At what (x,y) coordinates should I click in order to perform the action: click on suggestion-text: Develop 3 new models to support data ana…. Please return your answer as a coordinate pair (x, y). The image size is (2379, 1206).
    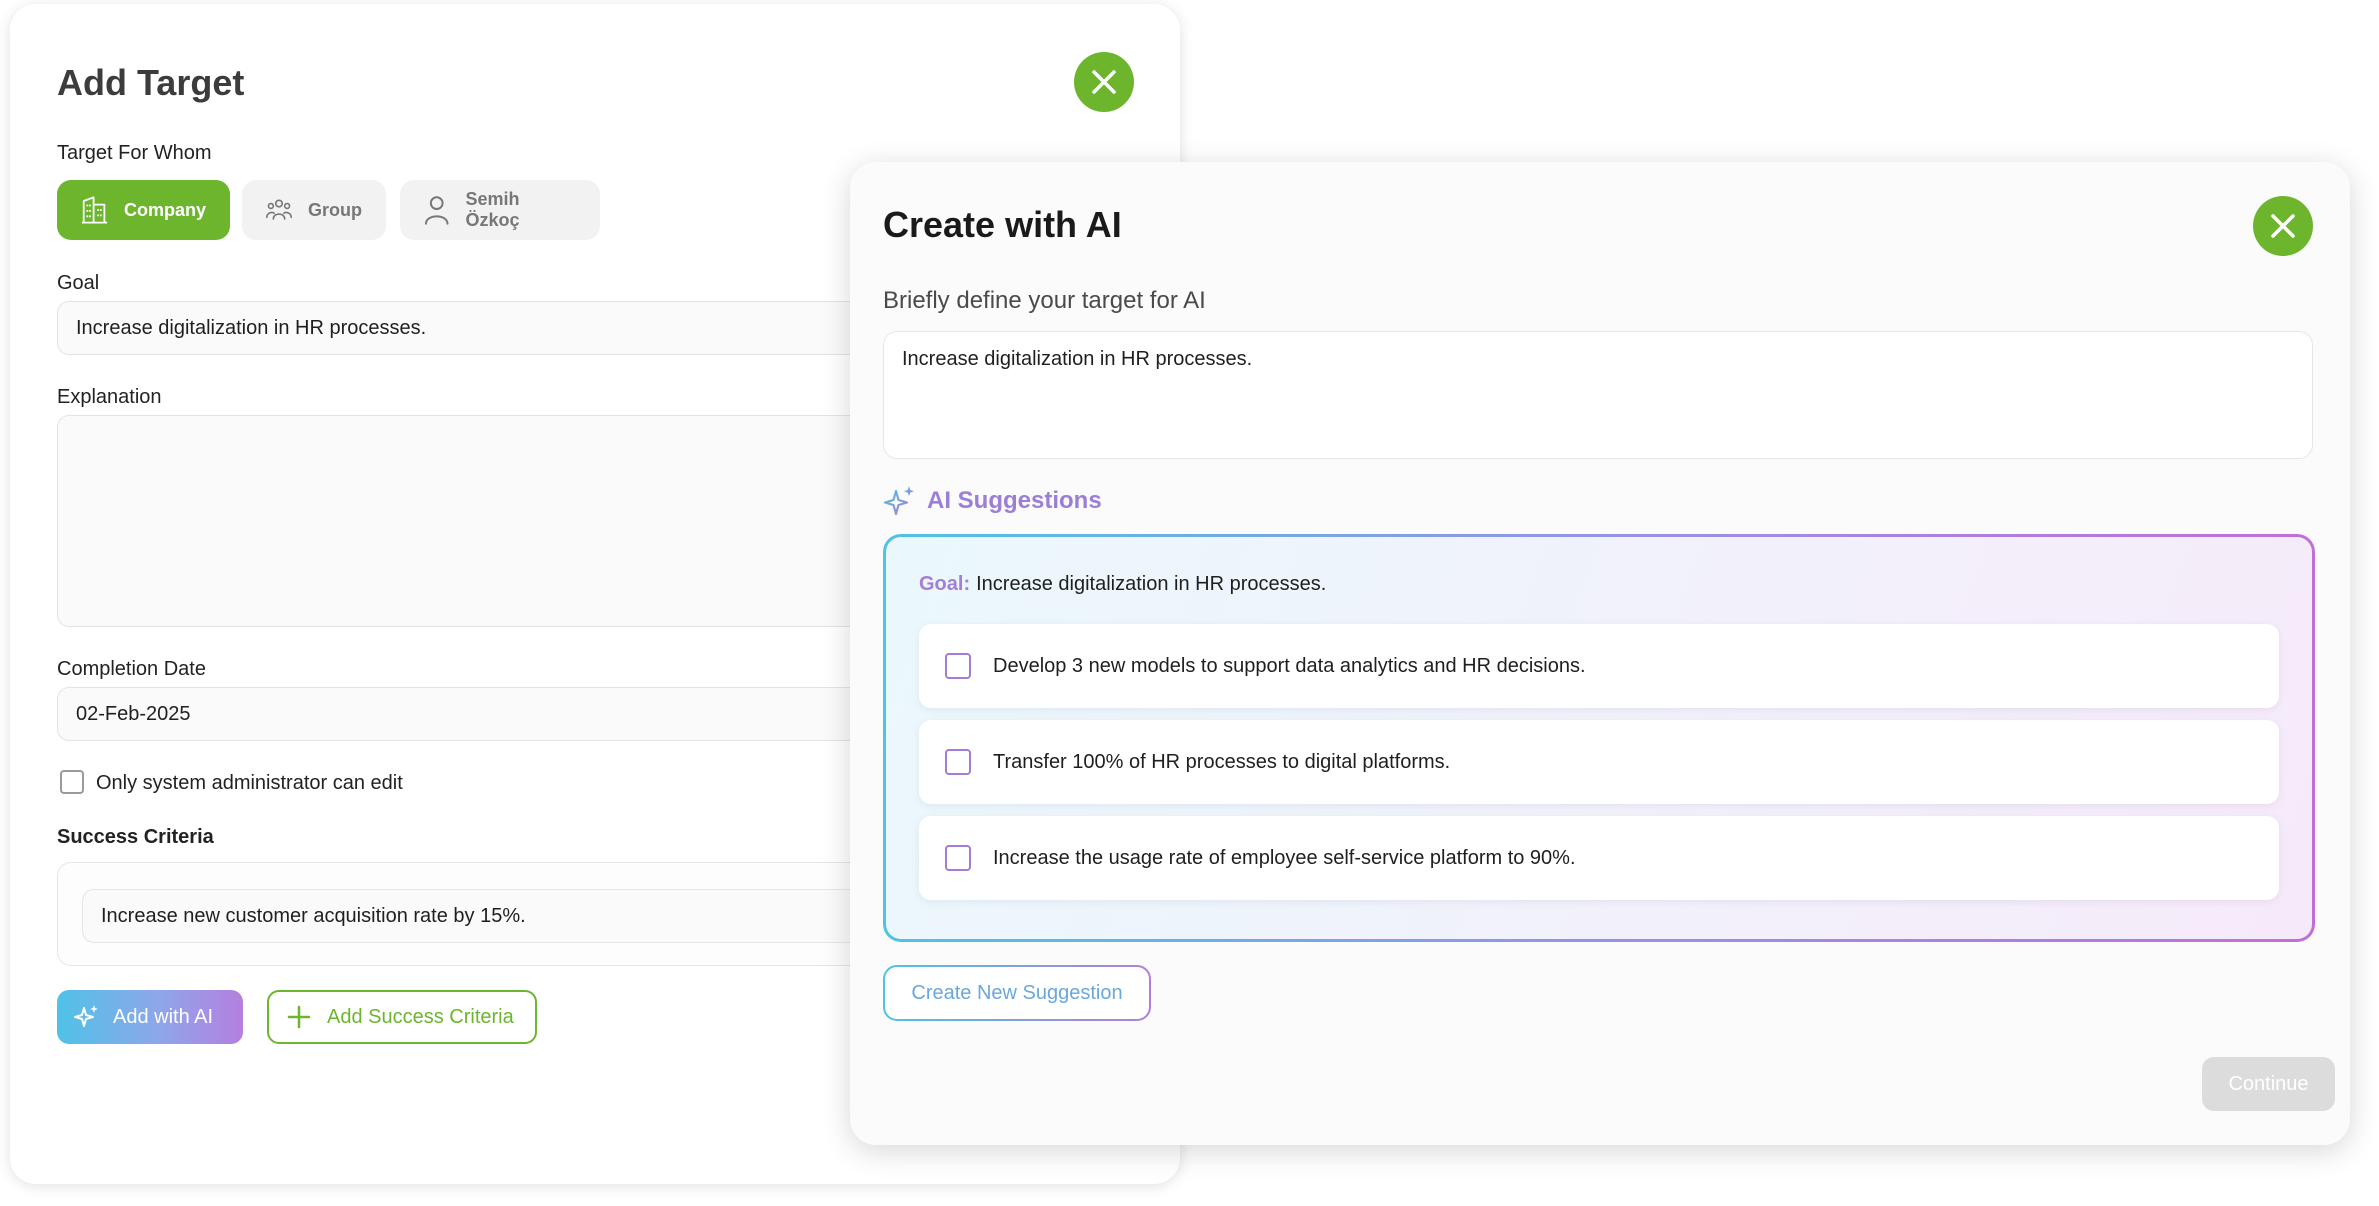
    Looking at the image, I should click on (1289, 665).